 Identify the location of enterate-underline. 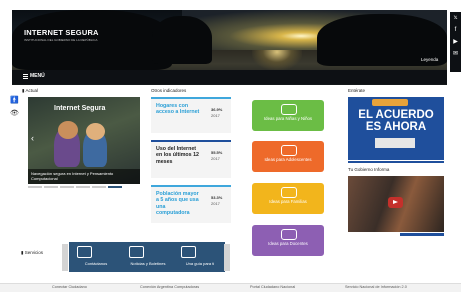
(396, 162).